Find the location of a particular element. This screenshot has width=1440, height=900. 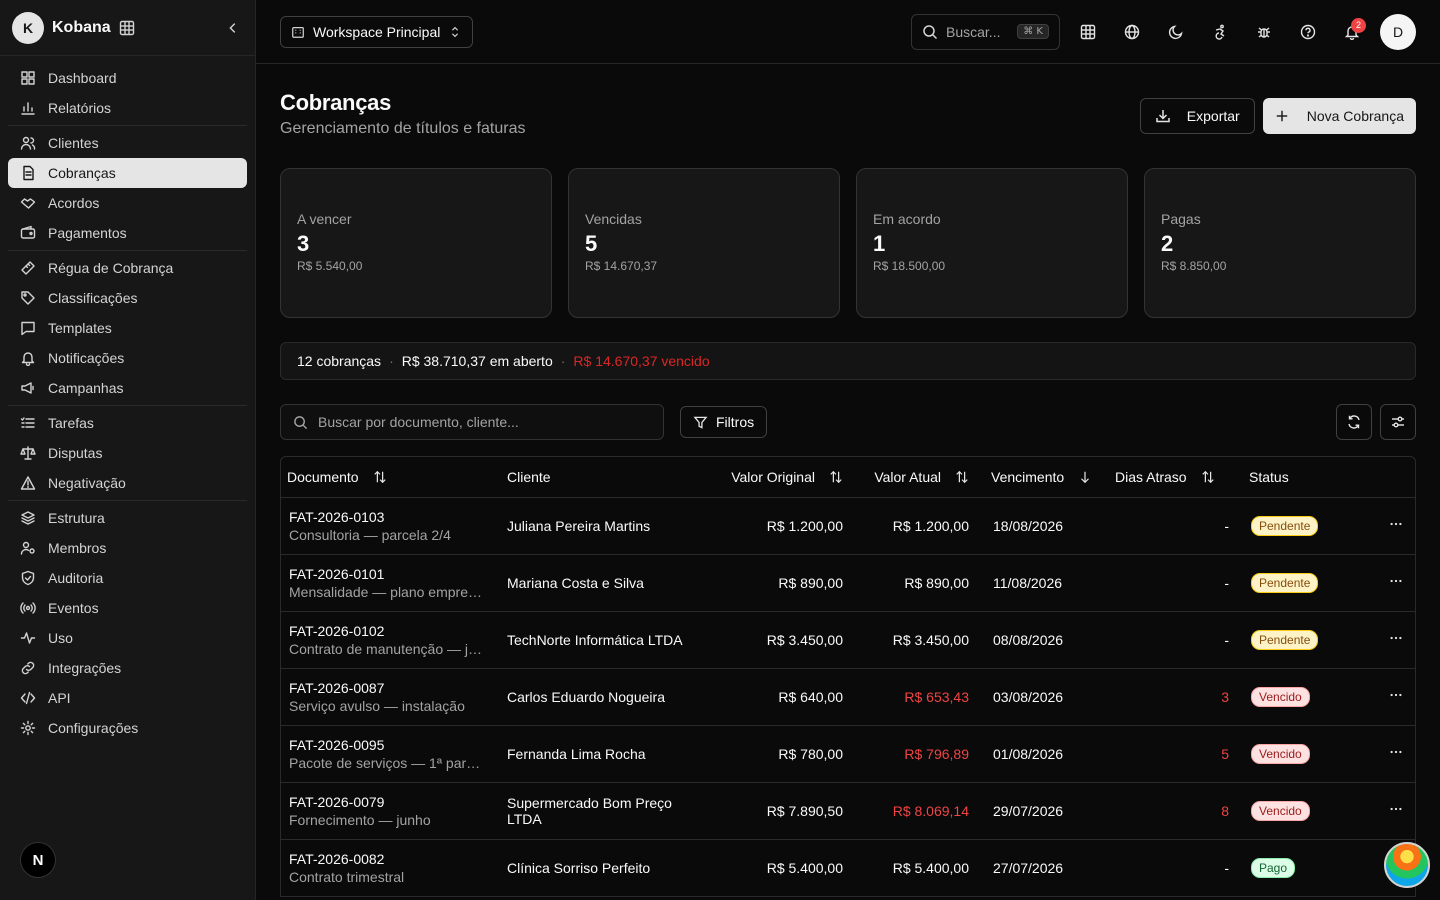

document-number: FAT-2026-0087 is located at coordinates (389, 688).